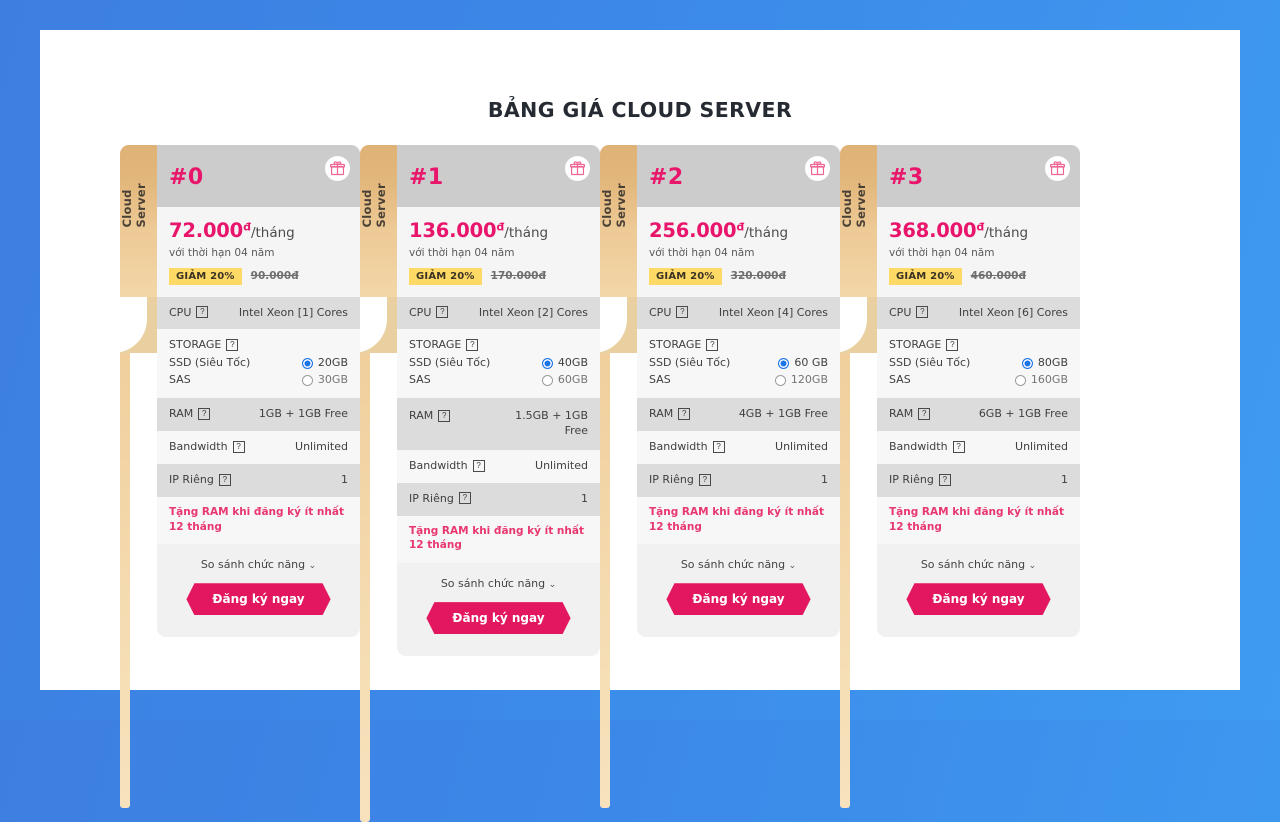 The width and height of the screenshot is (1280, 822). Describe the element at coordinates (258, 380) in the screenshot. I see `storage-option-sas: SAS 30GB` at that location.